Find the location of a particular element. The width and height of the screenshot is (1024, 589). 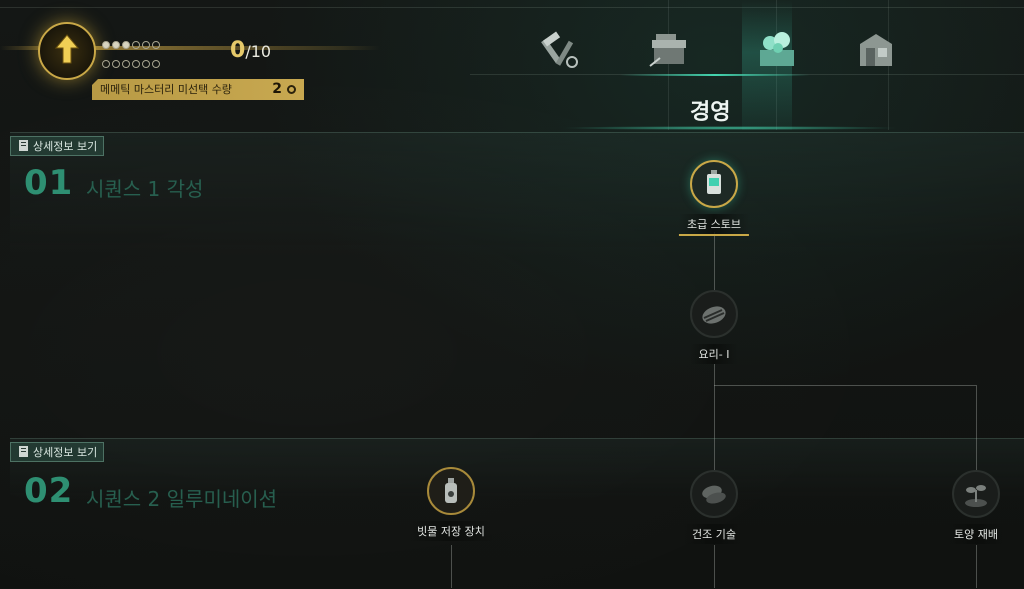

hammer-wrench-icon is located at coordinates (559, 49).